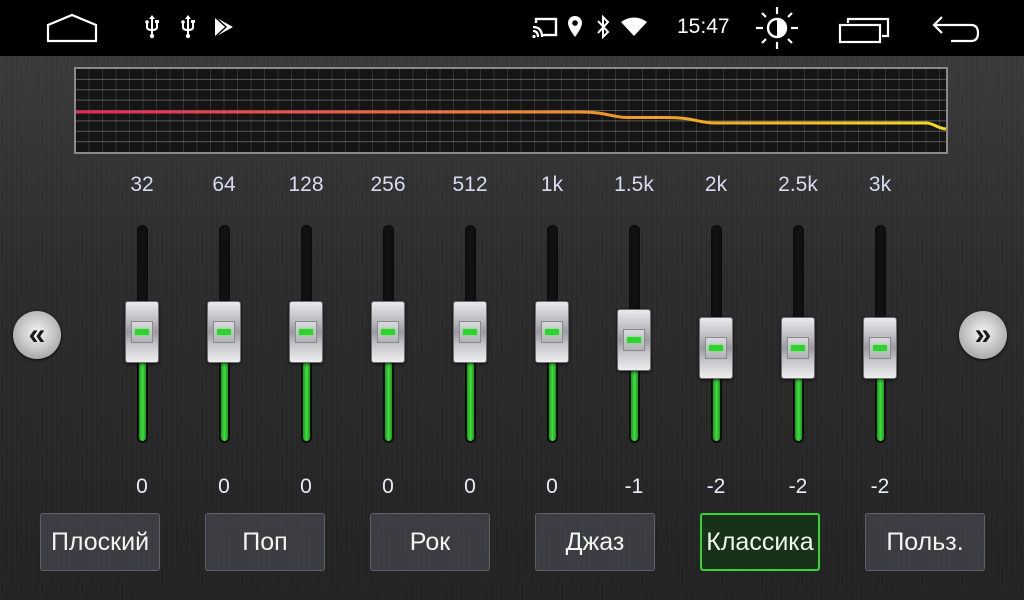 This screenshot has height=600, width=1024. I want to click on band-frequency-label: 128, so click(306, 184).